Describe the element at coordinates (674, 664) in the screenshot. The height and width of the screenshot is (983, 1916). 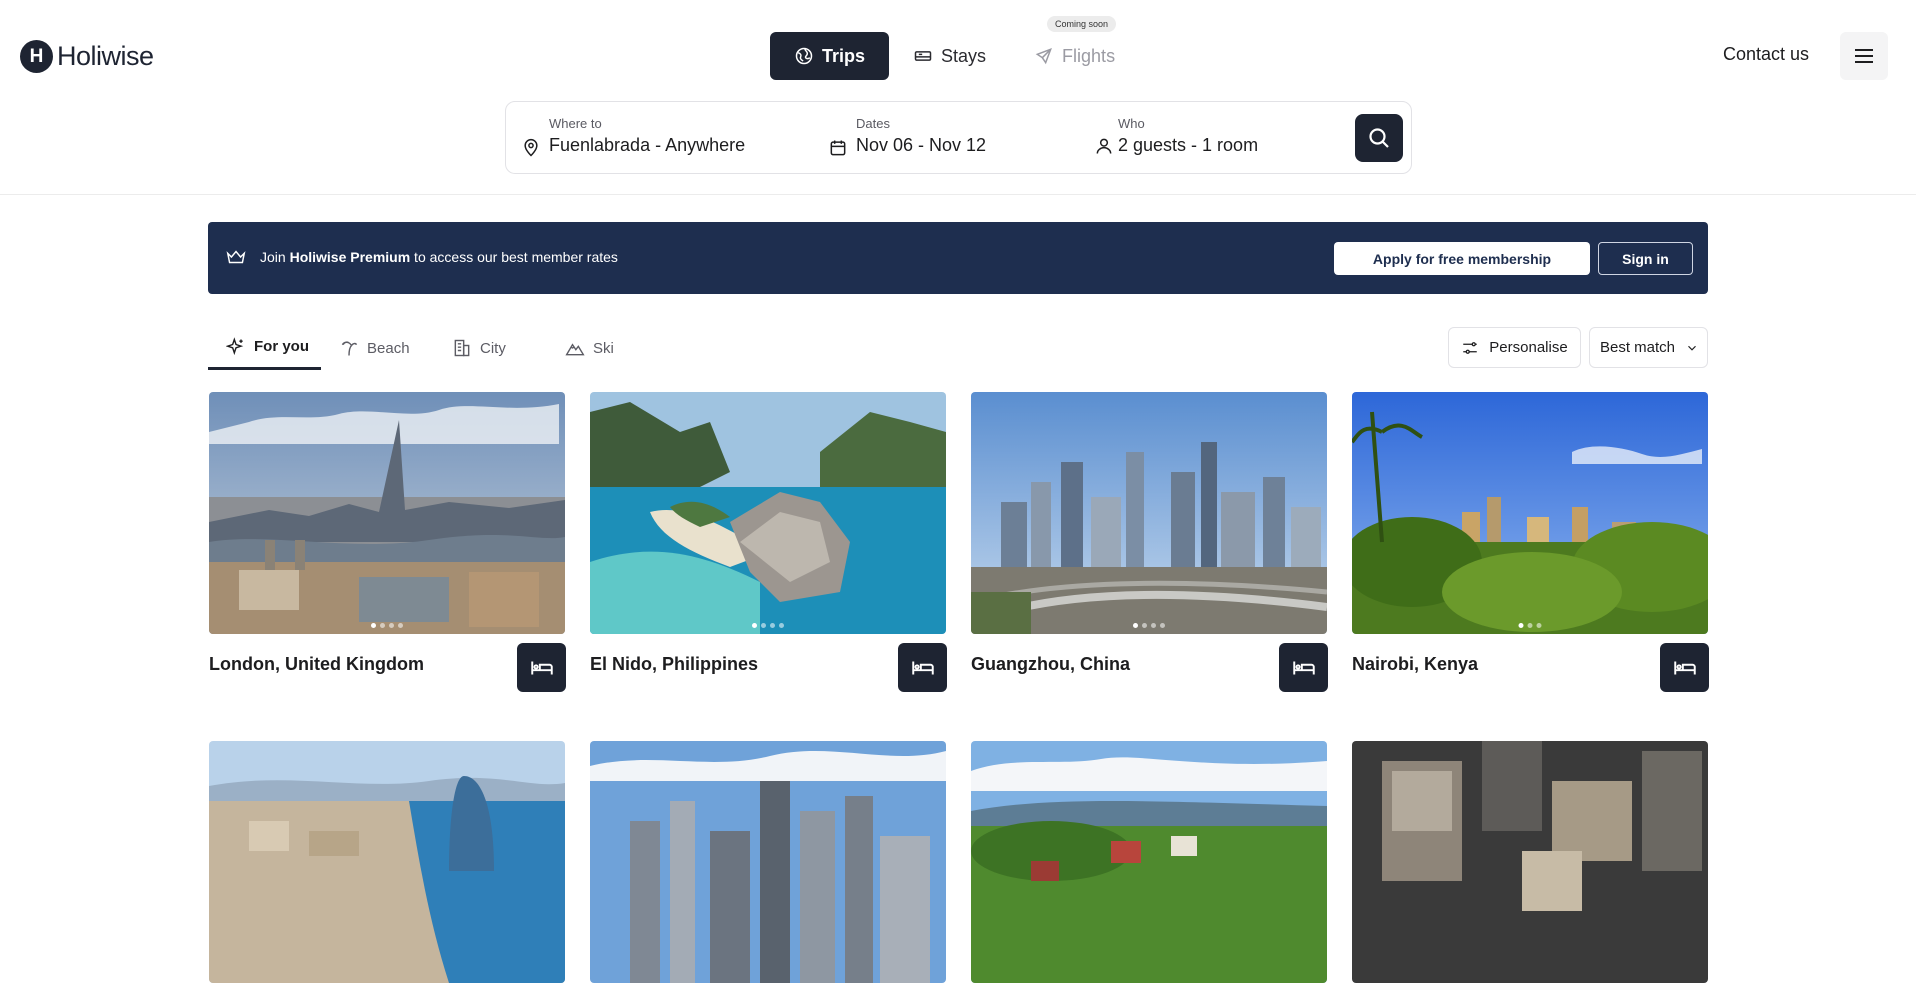
I see `destination-title: El Nido, Philippines` at that location.